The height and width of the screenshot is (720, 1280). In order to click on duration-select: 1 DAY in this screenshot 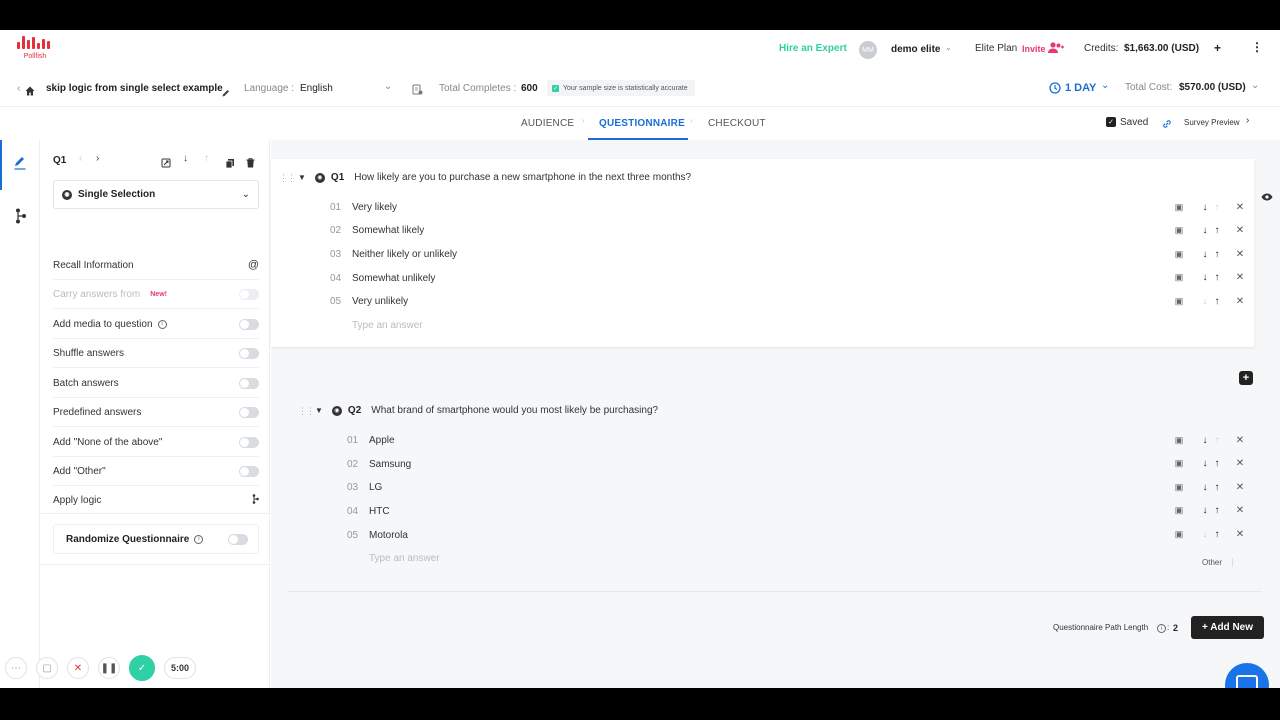, I will do `click(1080, 88)`.